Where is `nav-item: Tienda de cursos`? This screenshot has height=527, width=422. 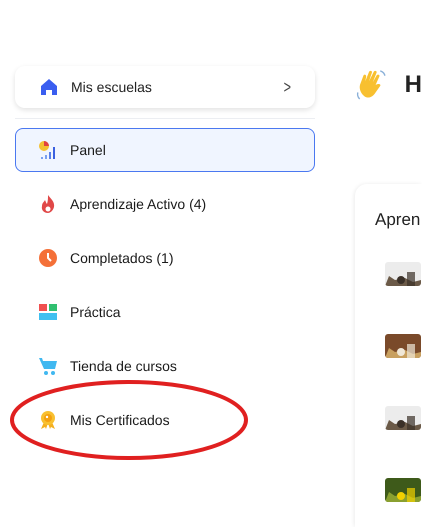
nav-item: Tienda de cursos is located at coordinates (165, 366).